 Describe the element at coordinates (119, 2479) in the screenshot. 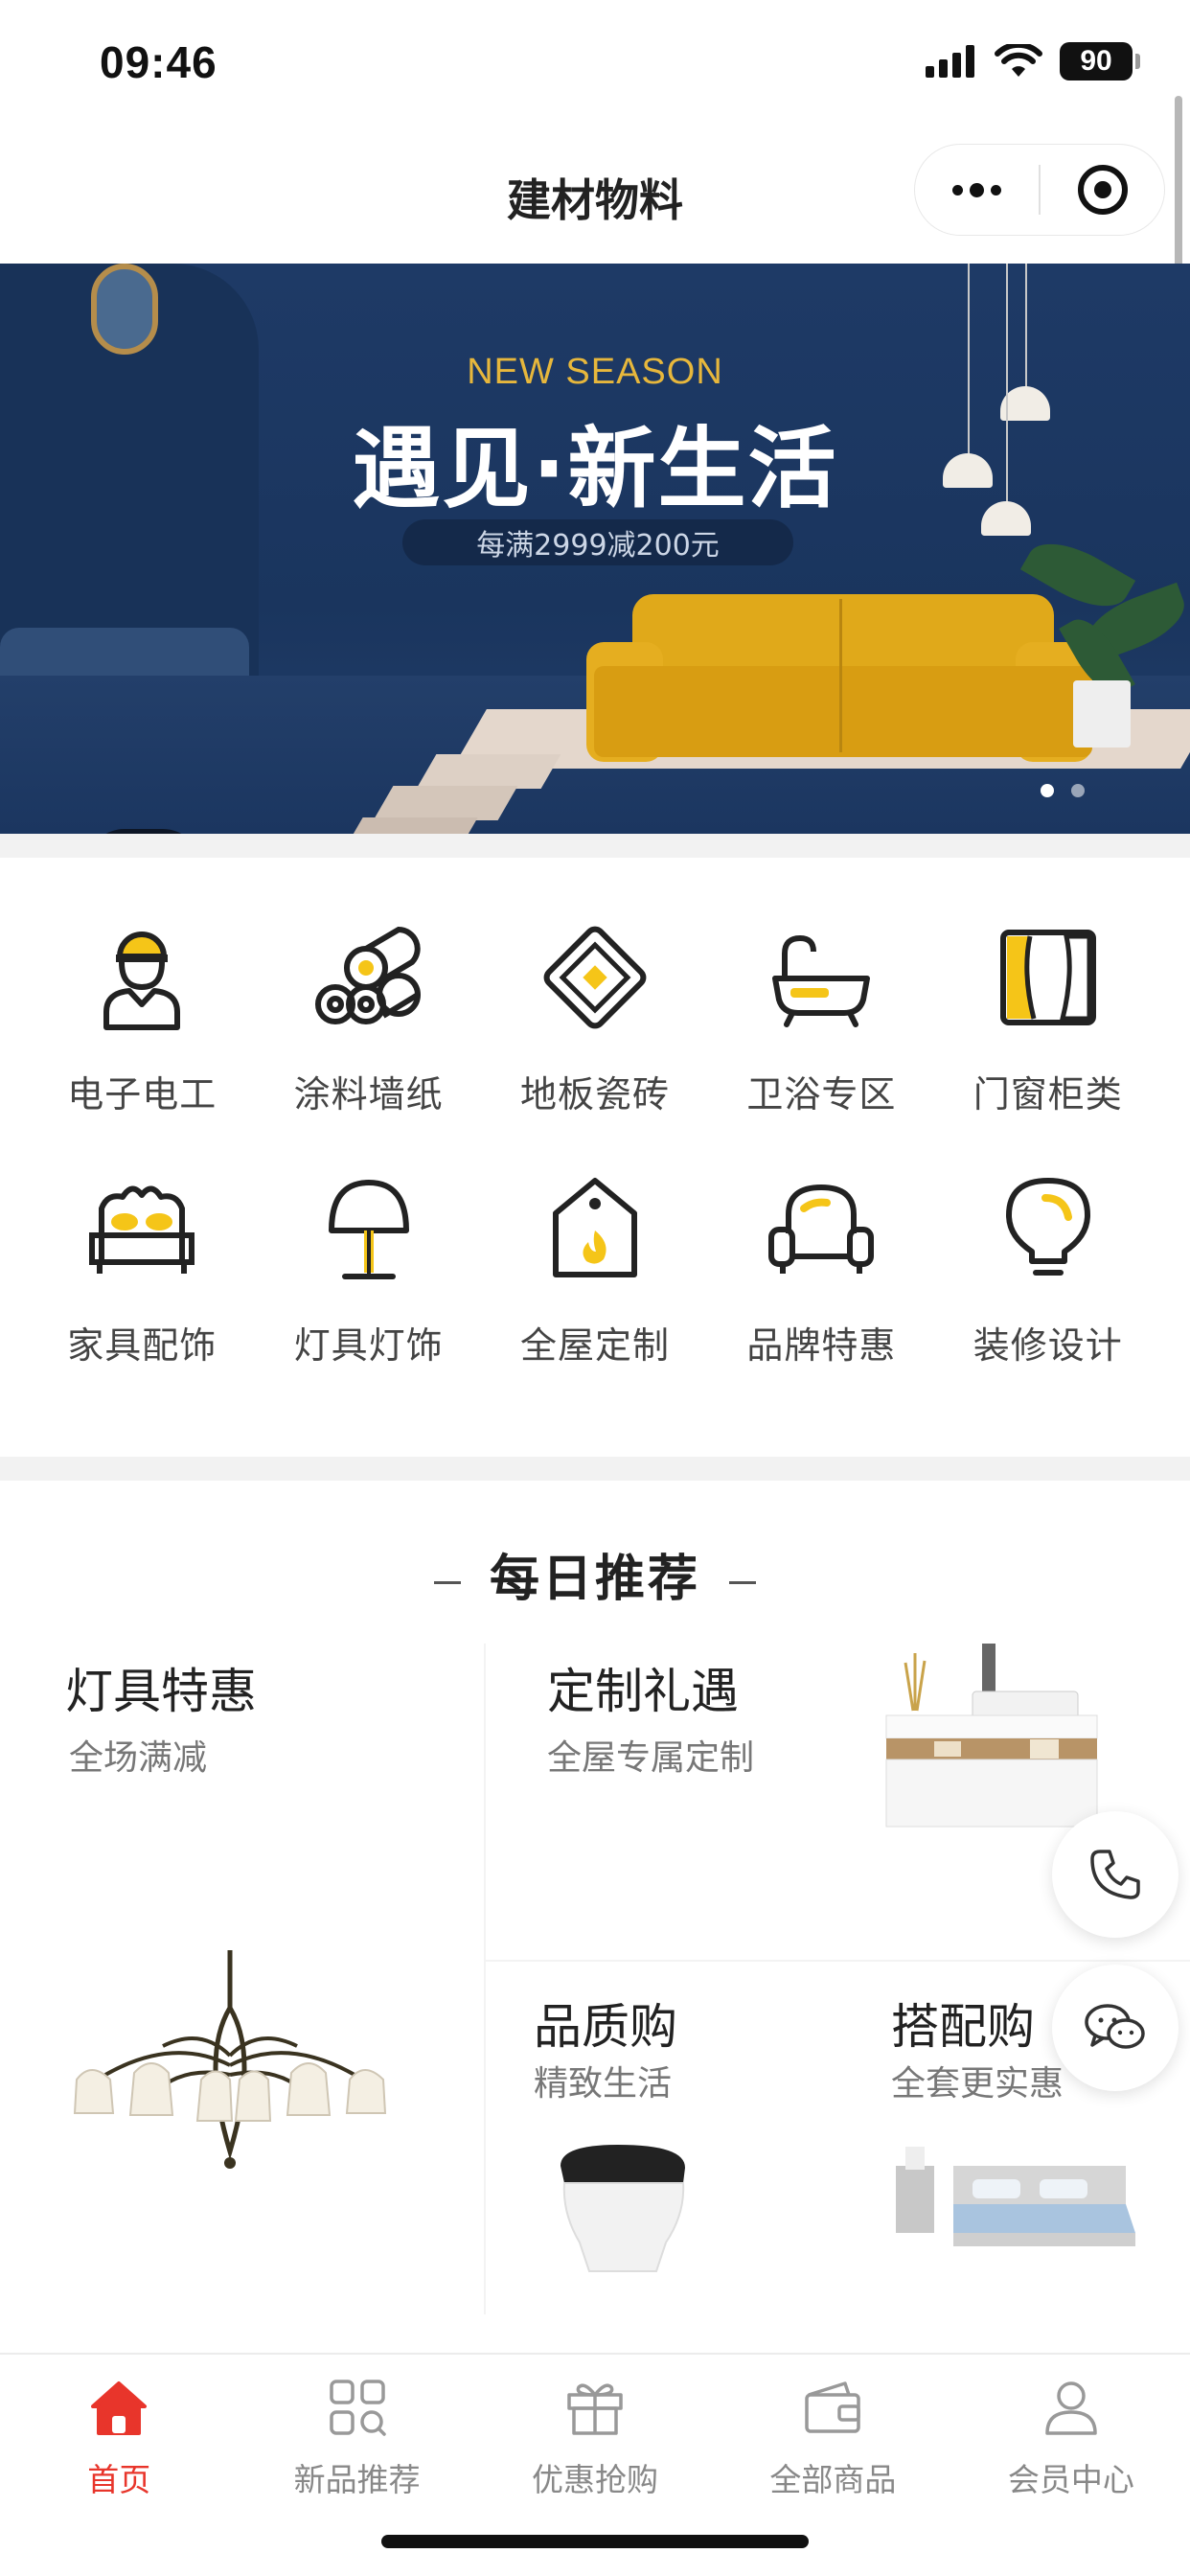

I see `tab-label: 首页` at that location.